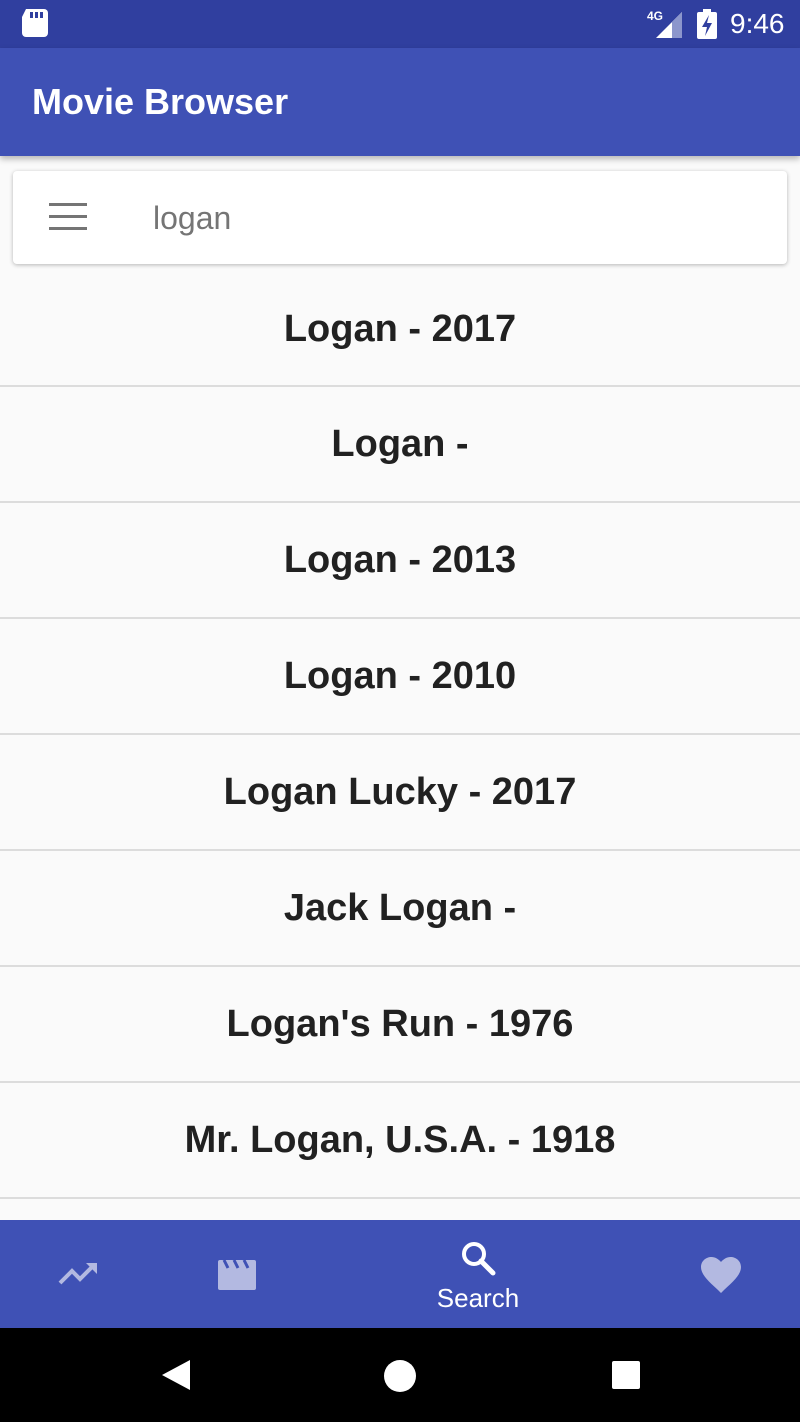 The image size is (800, 1422). I want to click on result-title: Jack Logan -, so click(400, 908).